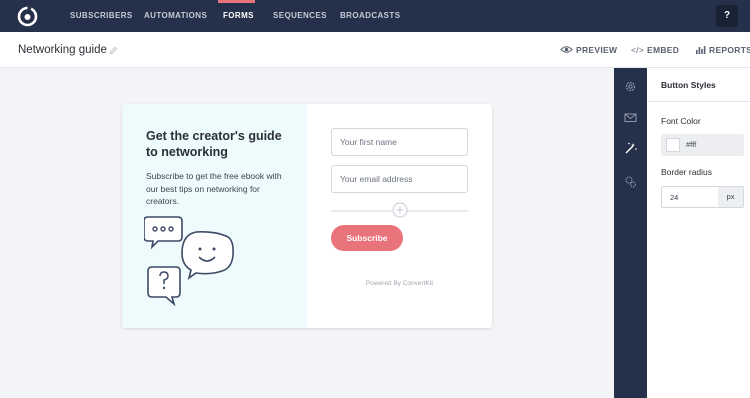  Describe the element at coordinates (236, 1) in the screenshot. I see `active-nav-indicator` at that location.